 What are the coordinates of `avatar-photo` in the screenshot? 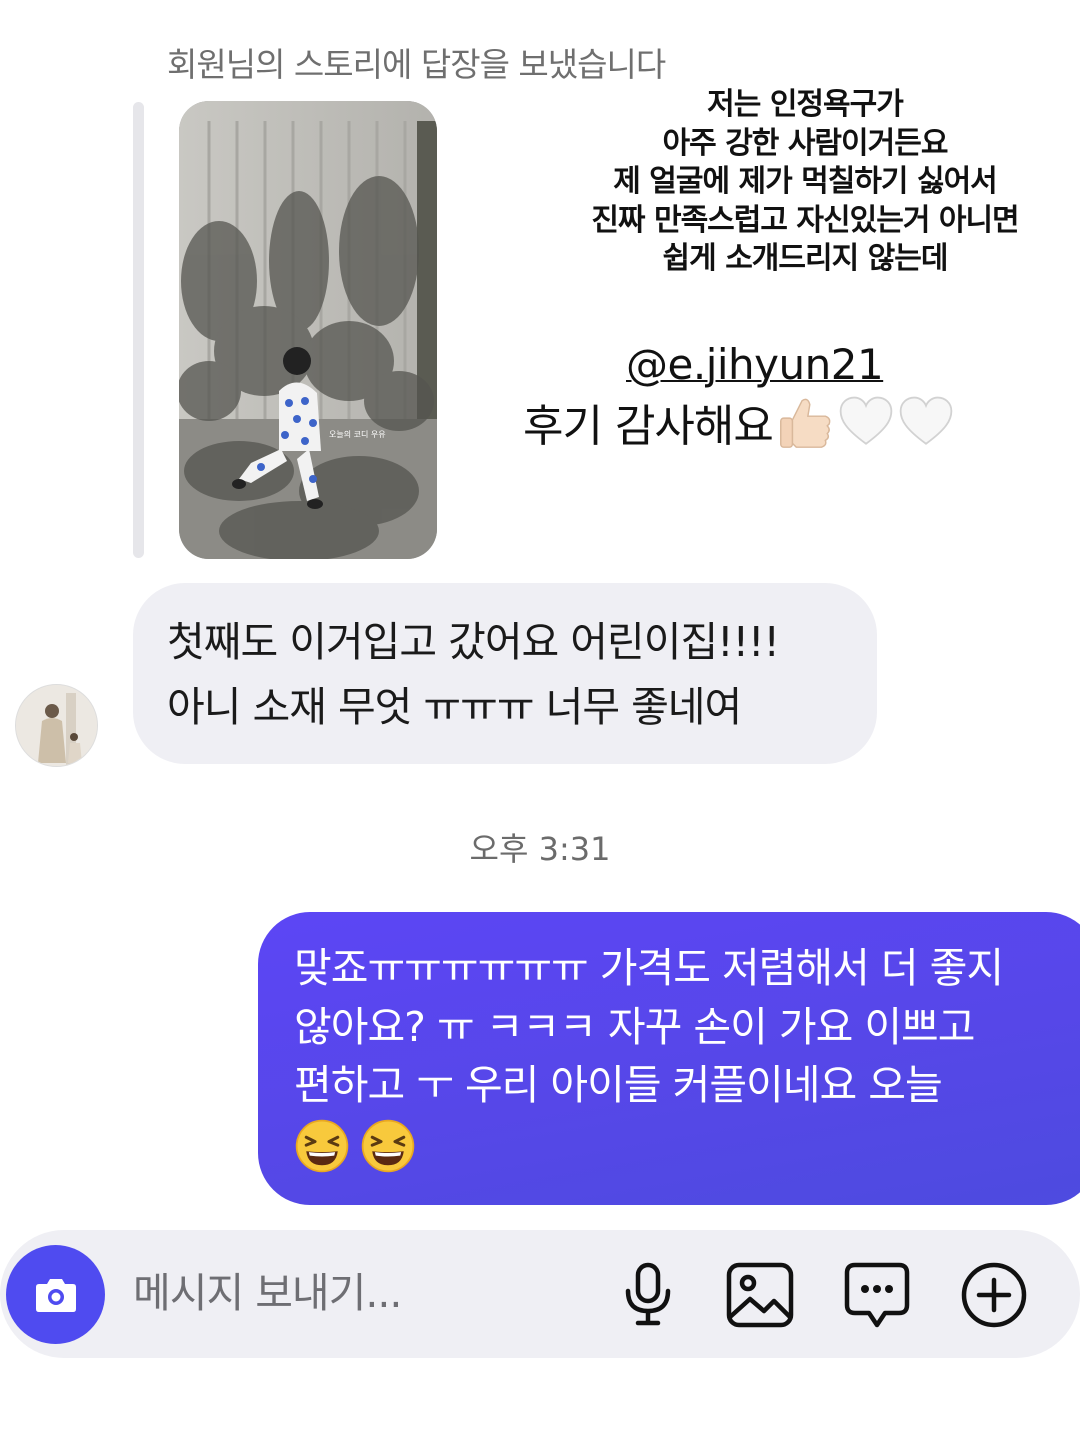 It's located at (56, 725).